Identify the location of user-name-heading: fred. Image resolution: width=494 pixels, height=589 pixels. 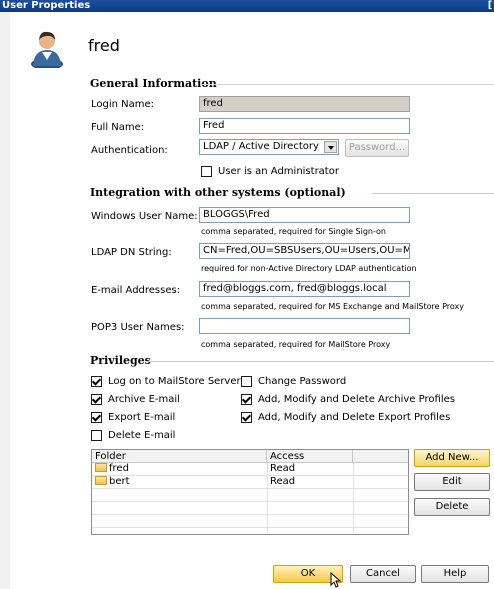
(104, 45).